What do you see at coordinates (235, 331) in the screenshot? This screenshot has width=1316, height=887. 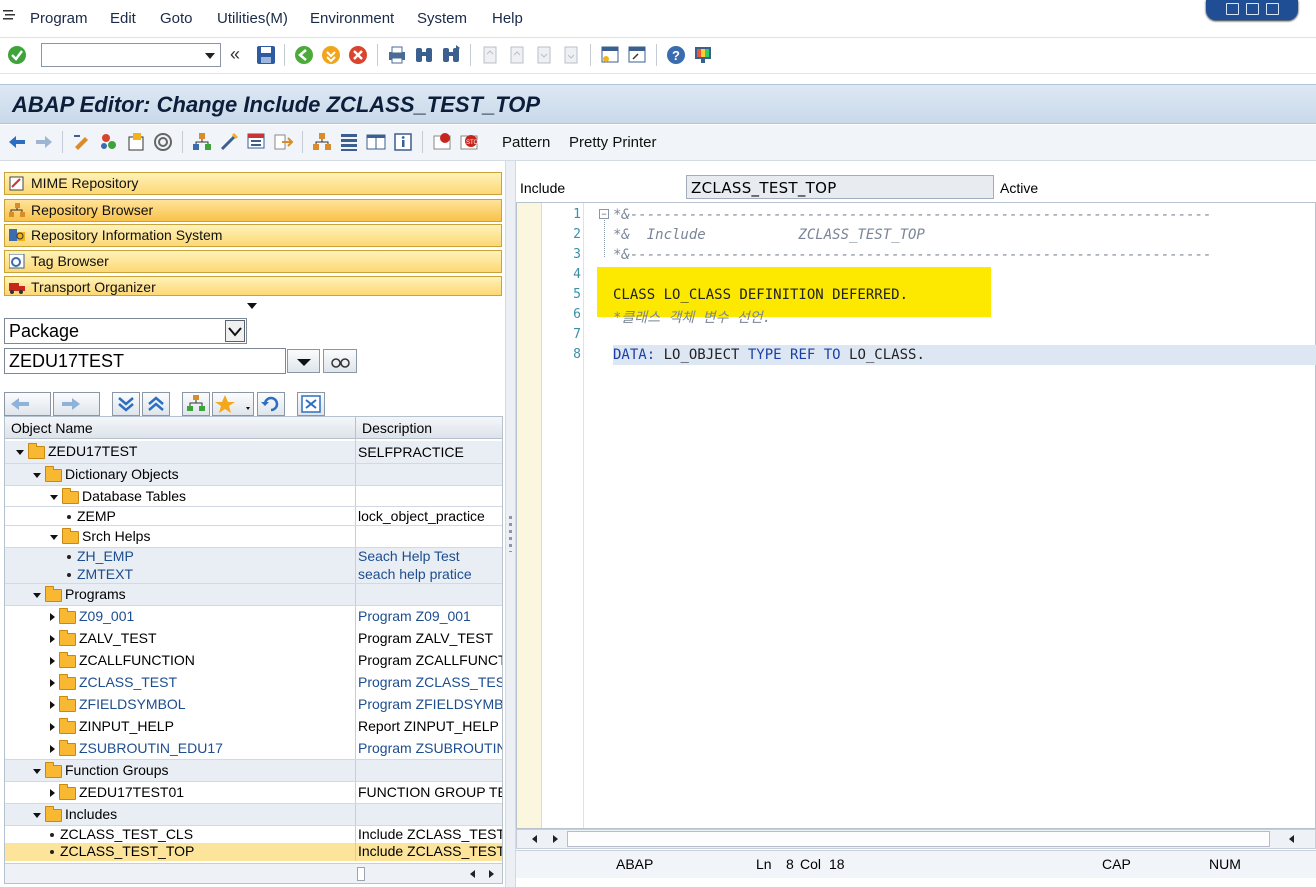 I see `dropdown-button` at bounding box center [235, 331].